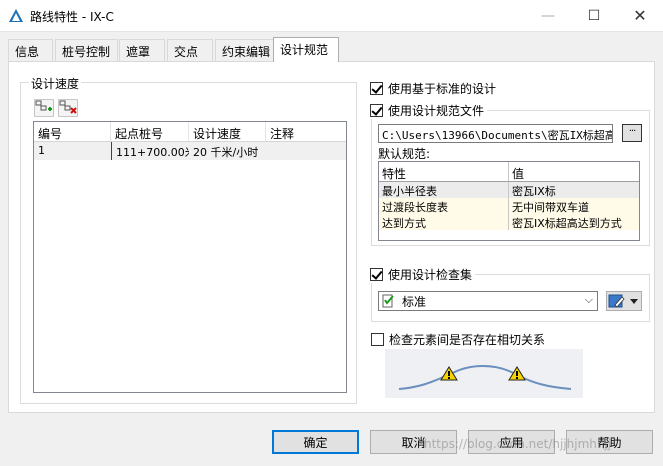  Describe the element at coordinates (414, 301) in the screenshot. I see `check-set-selected: 标准` at that location.